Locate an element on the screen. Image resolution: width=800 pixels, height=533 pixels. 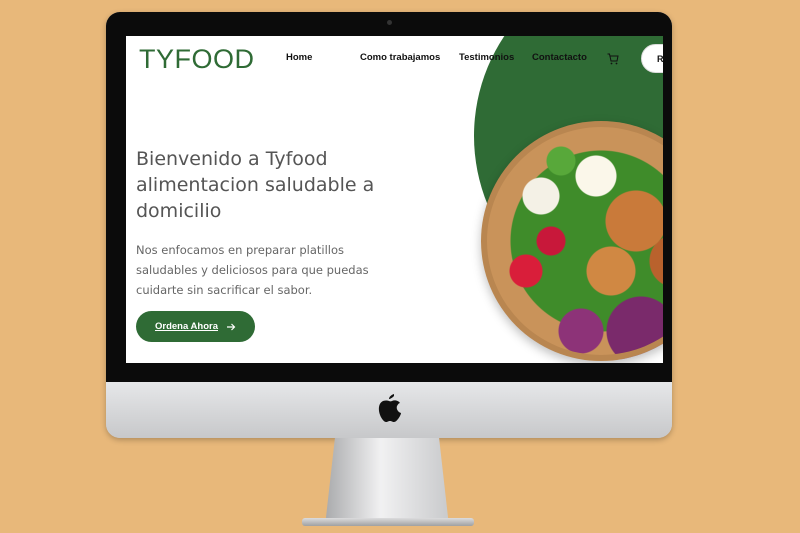
nav-home: Home is located at coordinates (299, 57).